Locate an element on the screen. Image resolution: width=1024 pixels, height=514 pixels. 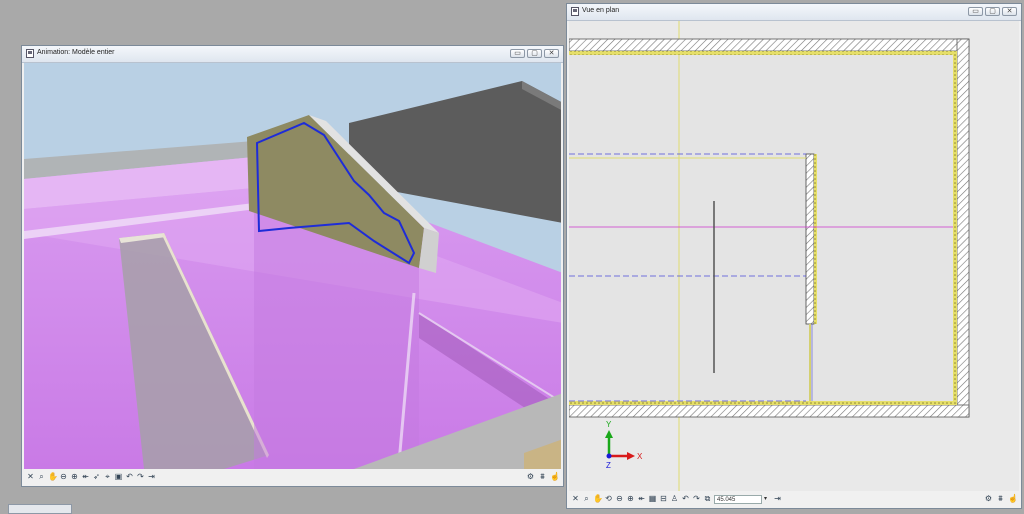
axis-z-label: Z is located at coordinates (608, 465).